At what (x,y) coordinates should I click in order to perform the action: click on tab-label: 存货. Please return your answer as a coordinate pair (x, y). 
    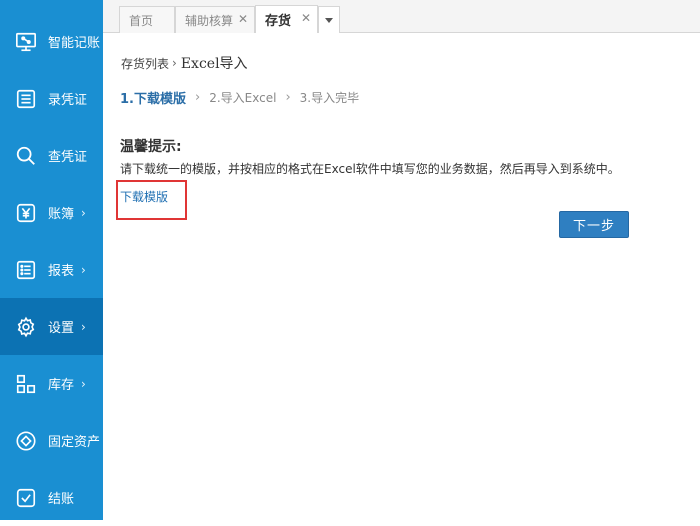
    Looking at the image, I should click on (278, 21).